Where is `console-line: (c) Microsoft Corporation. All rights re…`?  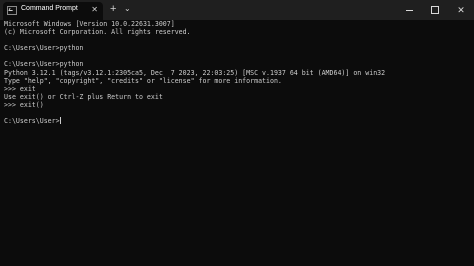 console-line: (c) Microsoft Corporation. All rights re… is located at coordinates (97, 32).